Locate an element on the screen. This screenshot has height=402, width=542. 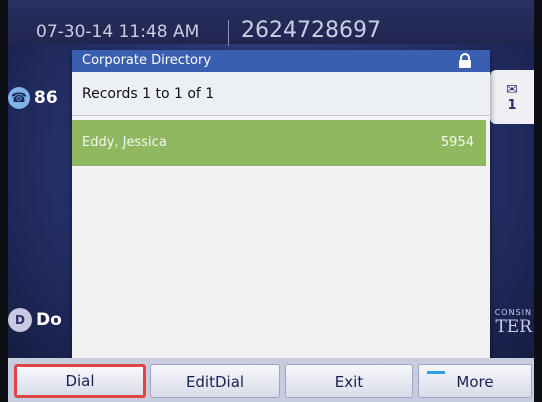
datetime: 07-30-14 11:48 AM is located at coordinates (118, 32).